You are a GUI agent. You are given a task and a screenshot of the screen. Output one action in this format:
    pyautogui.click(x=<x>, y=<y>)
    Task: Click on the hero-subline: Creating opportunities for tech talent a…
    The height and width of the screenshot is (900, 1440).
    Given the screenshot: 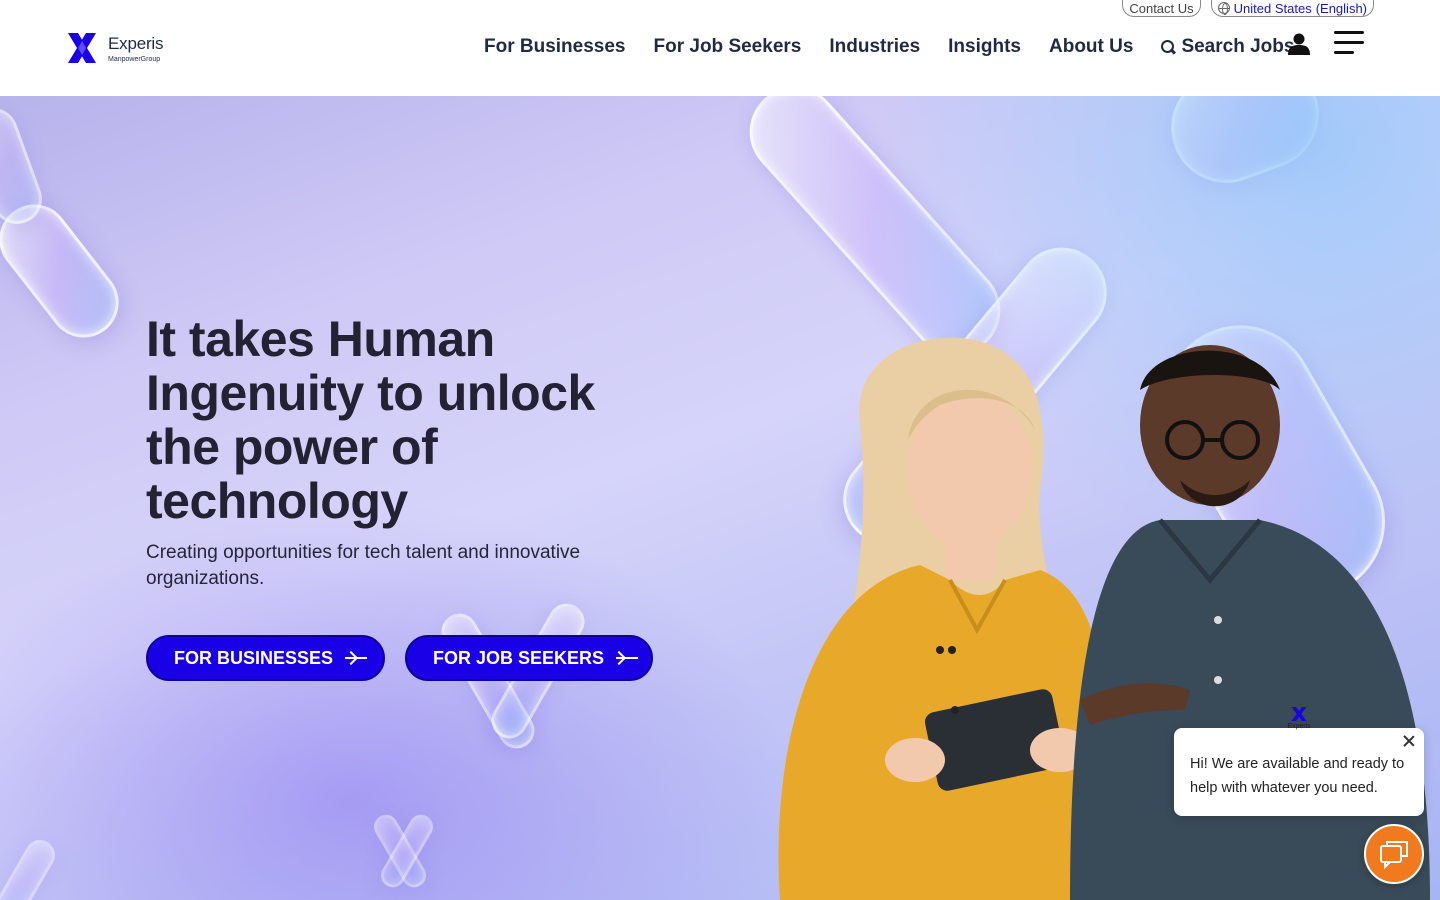 What is the action you would take?
    pyautogui.click(x=363, y=565)
    